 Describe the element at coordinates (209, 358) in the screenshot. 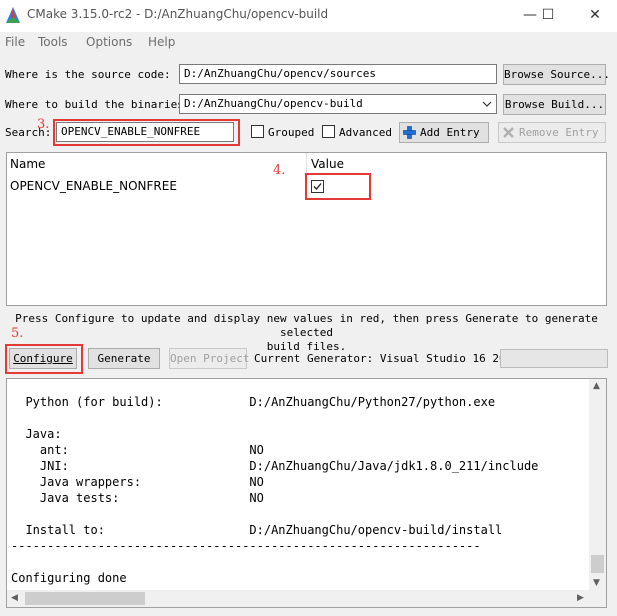

I see `open-project-button: Open Project` at that location.